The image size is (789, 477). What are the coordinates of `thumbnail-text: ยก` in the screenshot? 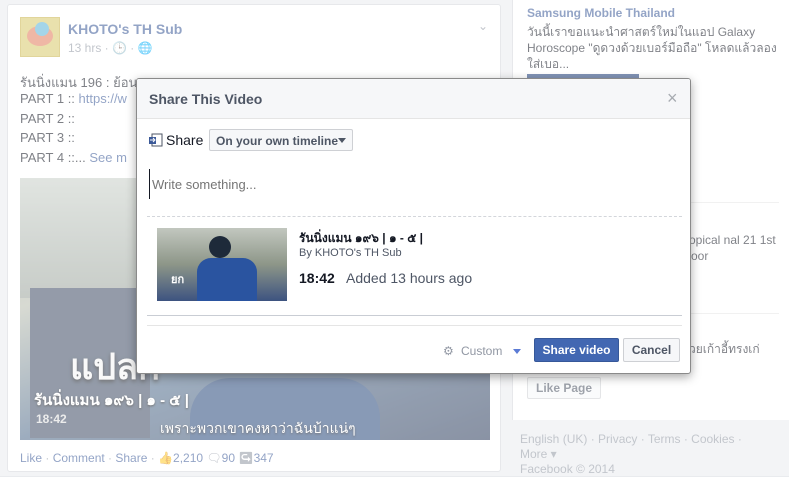 It's located at (178, 280).